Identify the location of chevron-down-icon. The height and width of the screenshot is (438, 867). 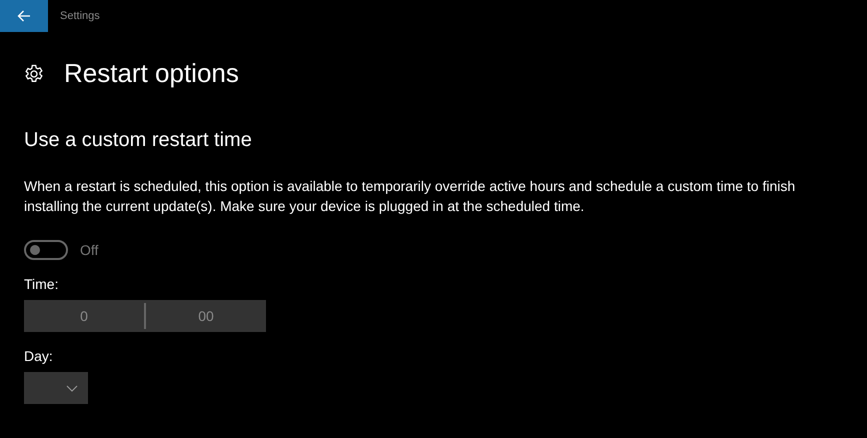
(72, 388).